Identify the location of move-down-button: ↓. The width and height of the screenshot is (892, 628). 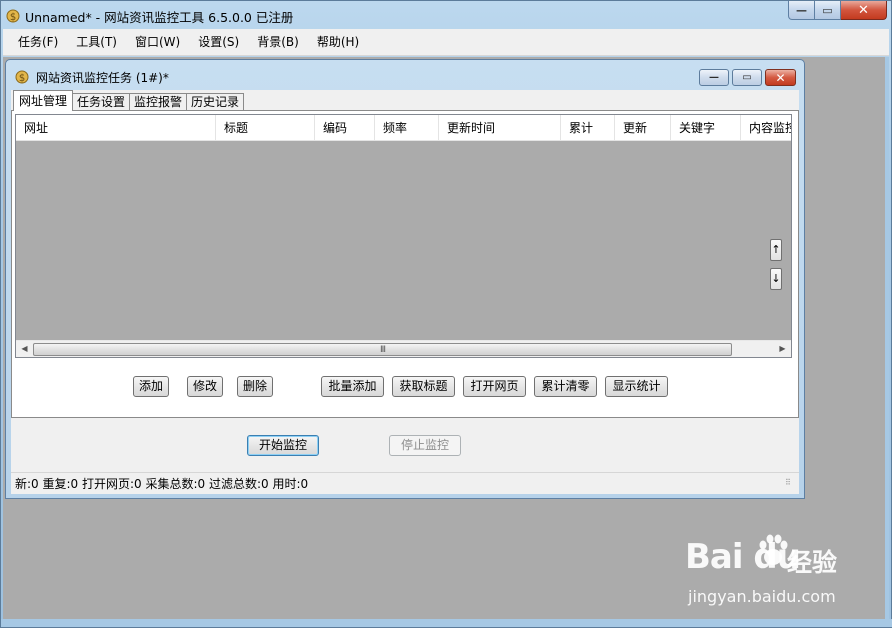
(776, 279).